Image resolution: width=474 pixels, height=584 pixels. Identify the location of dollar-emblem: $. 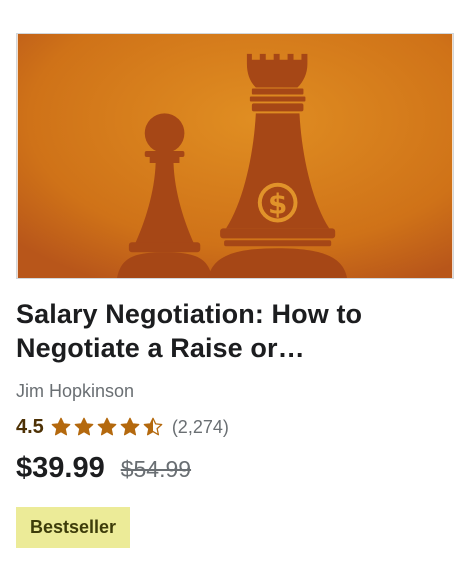
(277, 202).